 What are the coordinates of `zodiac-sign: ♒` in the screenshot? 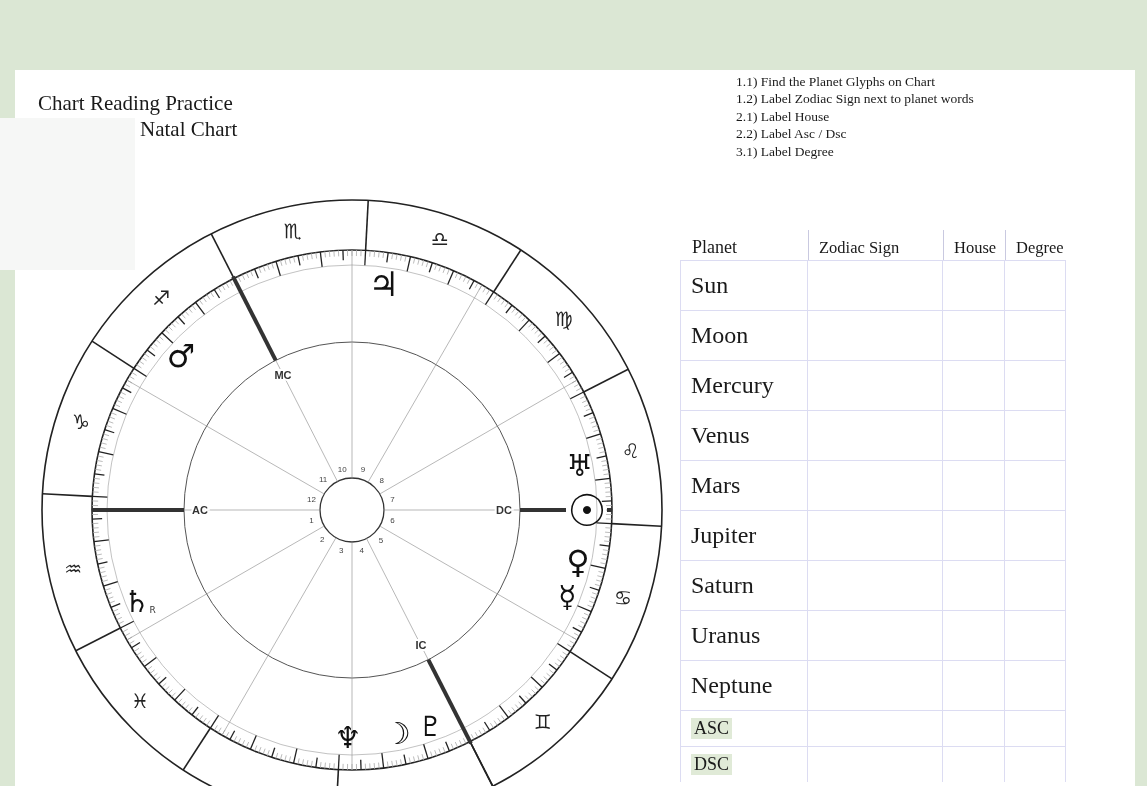 It's located at (73, 569).